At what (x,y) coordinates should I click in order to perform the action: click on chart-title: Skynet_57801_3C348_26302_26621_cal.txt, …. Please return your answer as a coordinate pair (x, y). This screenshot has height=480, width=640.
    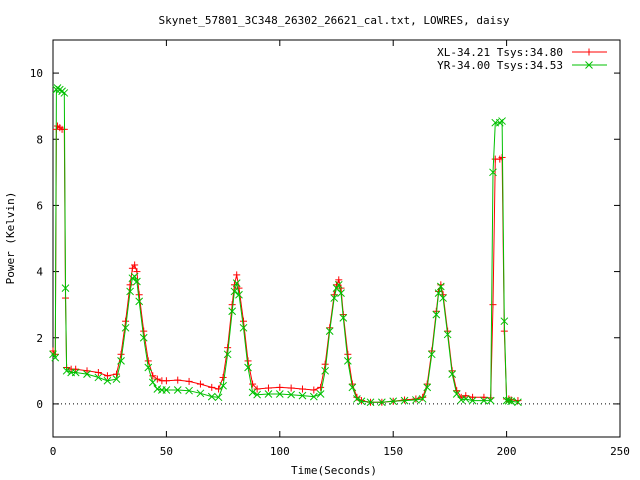
    Looking at the image, I should click on (334, 20).